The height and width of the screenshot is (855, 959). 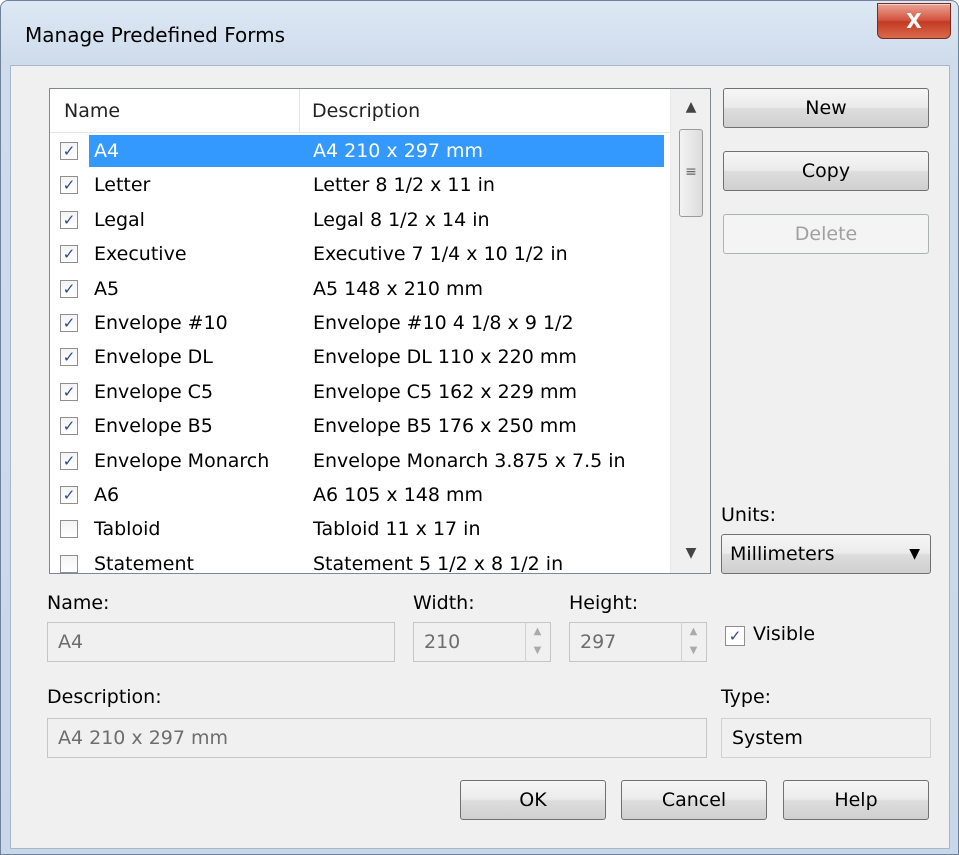 I want to click on visible-checkbox: ✓, so click(x=735, y=636).